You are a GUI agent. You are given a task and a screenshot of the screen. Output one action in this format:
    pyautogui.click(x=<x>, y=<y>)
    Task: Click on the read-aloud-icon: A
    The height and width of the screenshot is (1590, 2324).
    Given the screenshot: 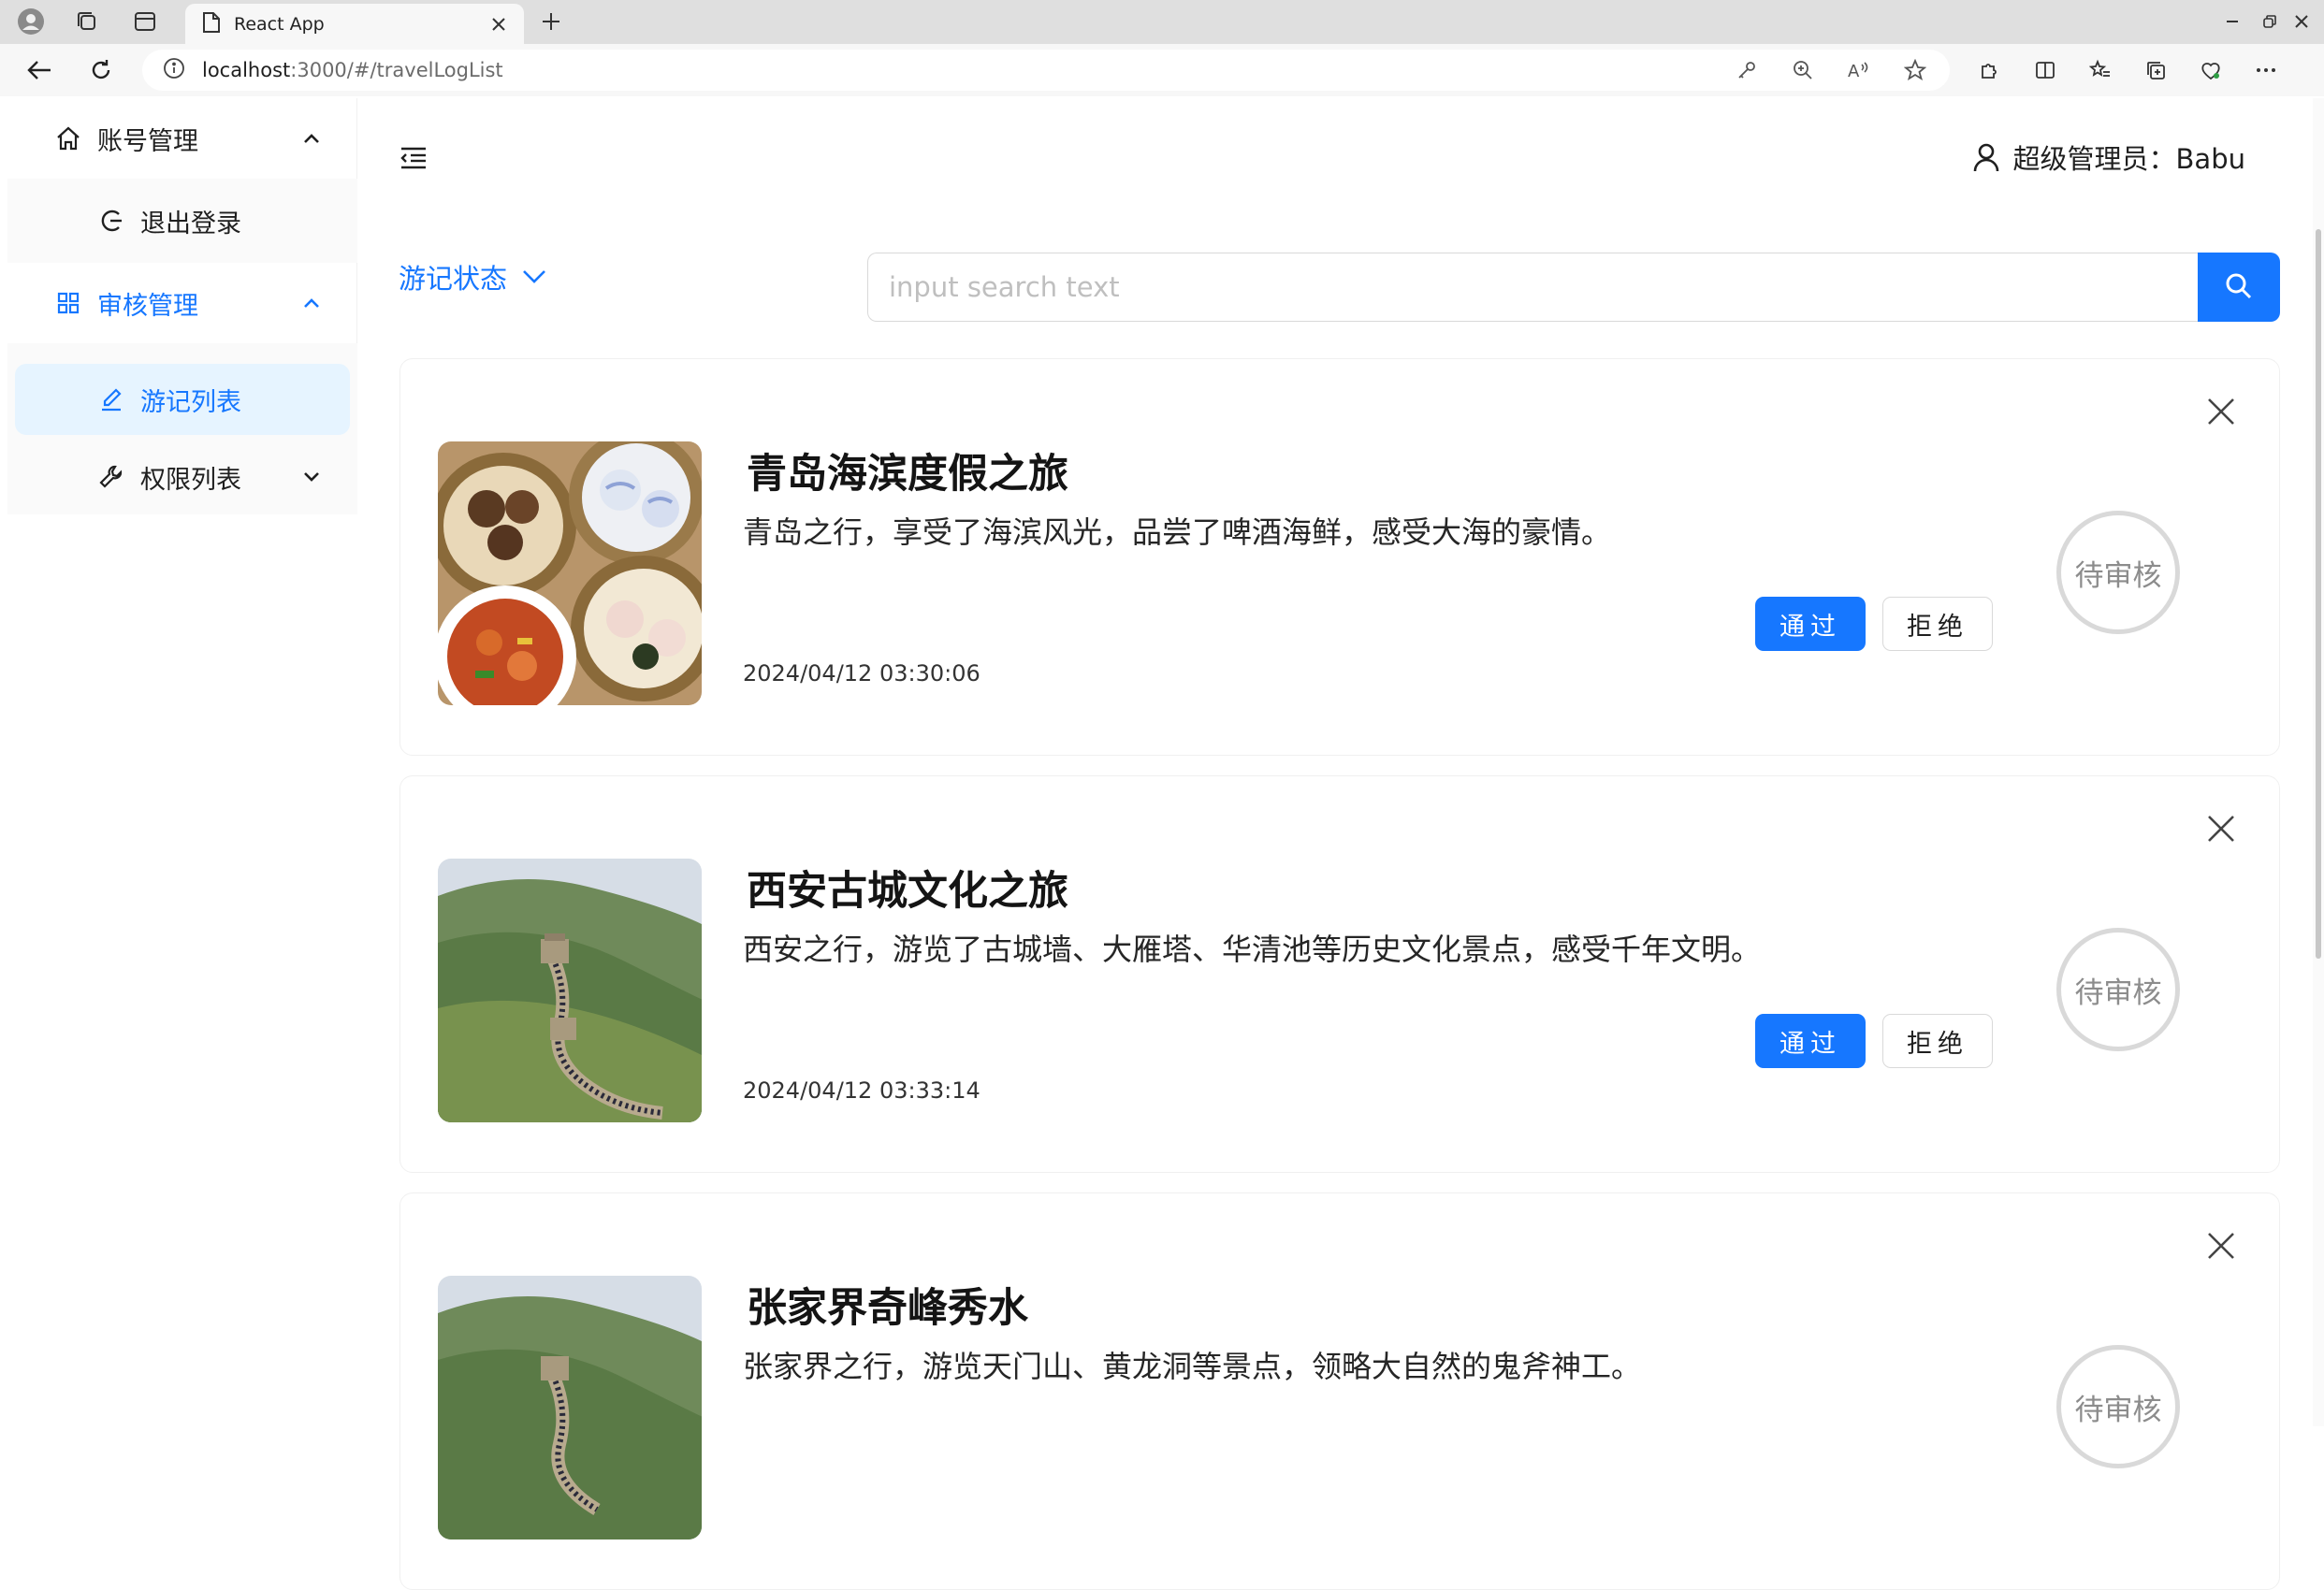 What is the action you would take?
    pyautogui.click(x=1859, y=70)
    